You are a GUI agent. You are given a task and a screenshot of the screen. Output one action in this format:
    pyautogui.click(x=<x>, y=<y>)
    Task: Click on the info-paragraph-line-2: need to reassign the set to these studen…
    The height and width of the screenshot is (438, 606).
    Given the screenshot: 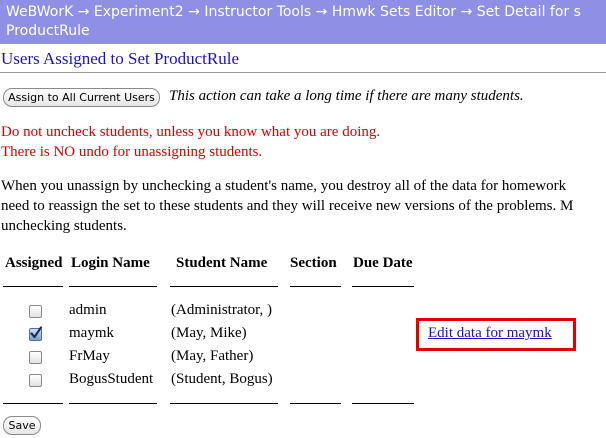 What is the action you would take?
    pyautogui.click(x=287, y=206)
    